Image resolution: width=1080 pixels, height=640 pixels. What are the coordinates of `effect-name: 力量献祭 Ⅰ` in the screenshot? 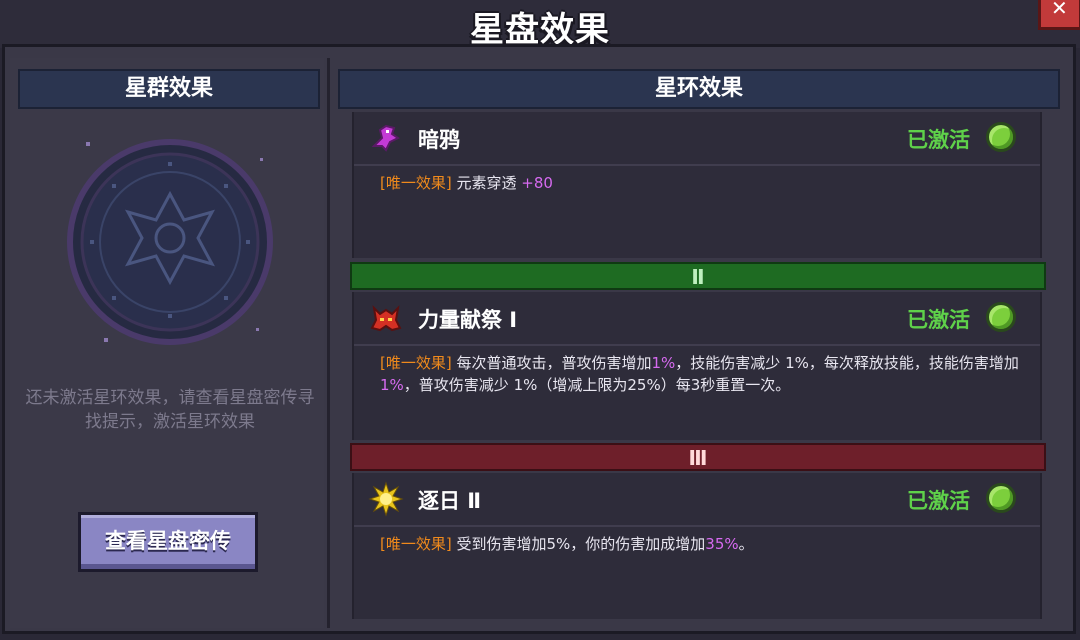 It's located at (468, 320).